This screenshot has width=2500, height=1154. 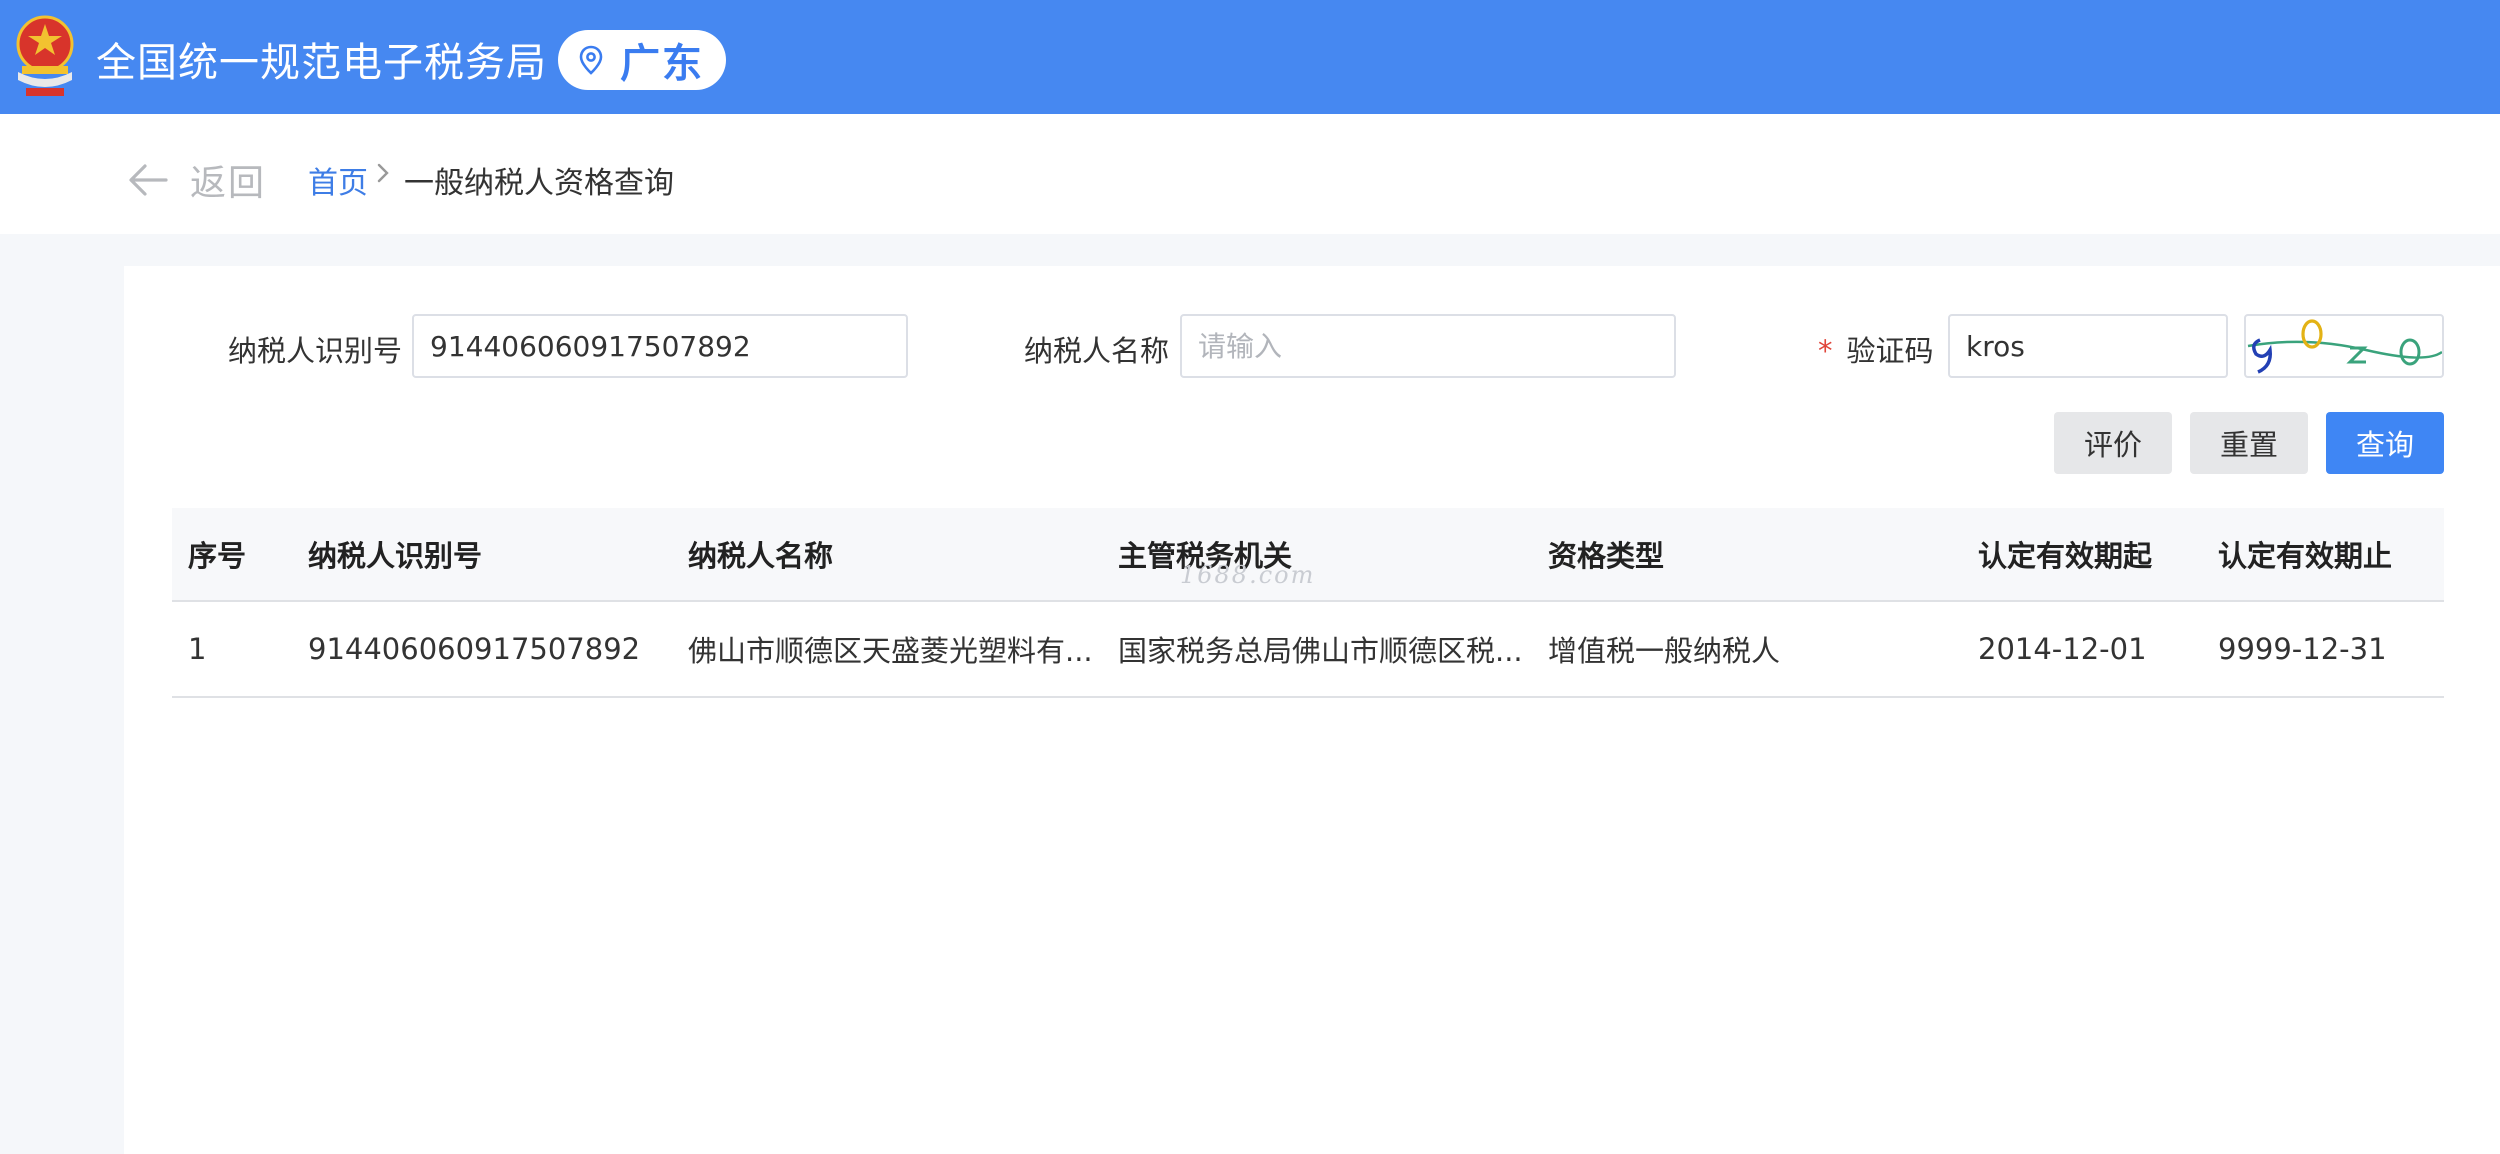 What do you see at coordinates (660, 346) in the screenshot?
I see `taxpayer-id-input` at bounding box center [660, 346].